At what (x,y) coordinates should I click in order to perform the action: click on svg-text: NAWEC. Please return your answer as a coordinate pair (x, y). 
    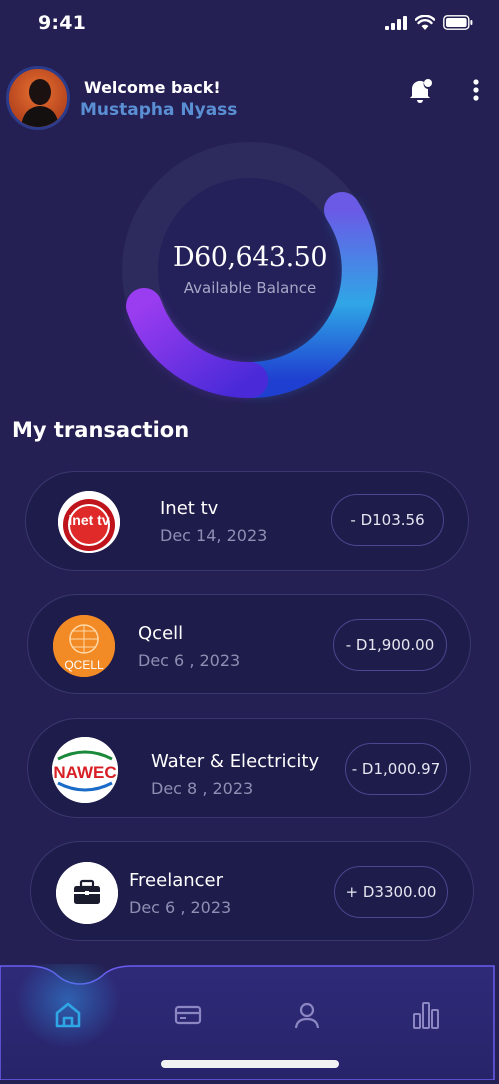
    Looking at the image, I should click on (84, 772).